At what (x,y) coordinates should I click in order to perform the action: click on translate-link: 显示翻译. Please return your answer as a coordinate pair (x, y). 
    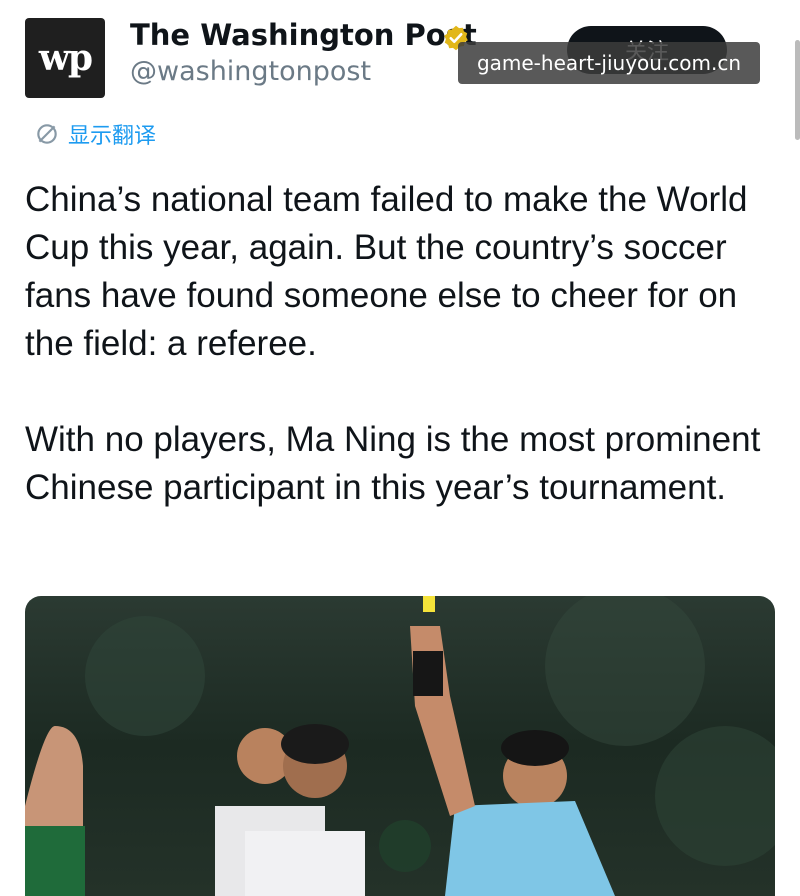
    Looking at the image, I should click on (95, 134).